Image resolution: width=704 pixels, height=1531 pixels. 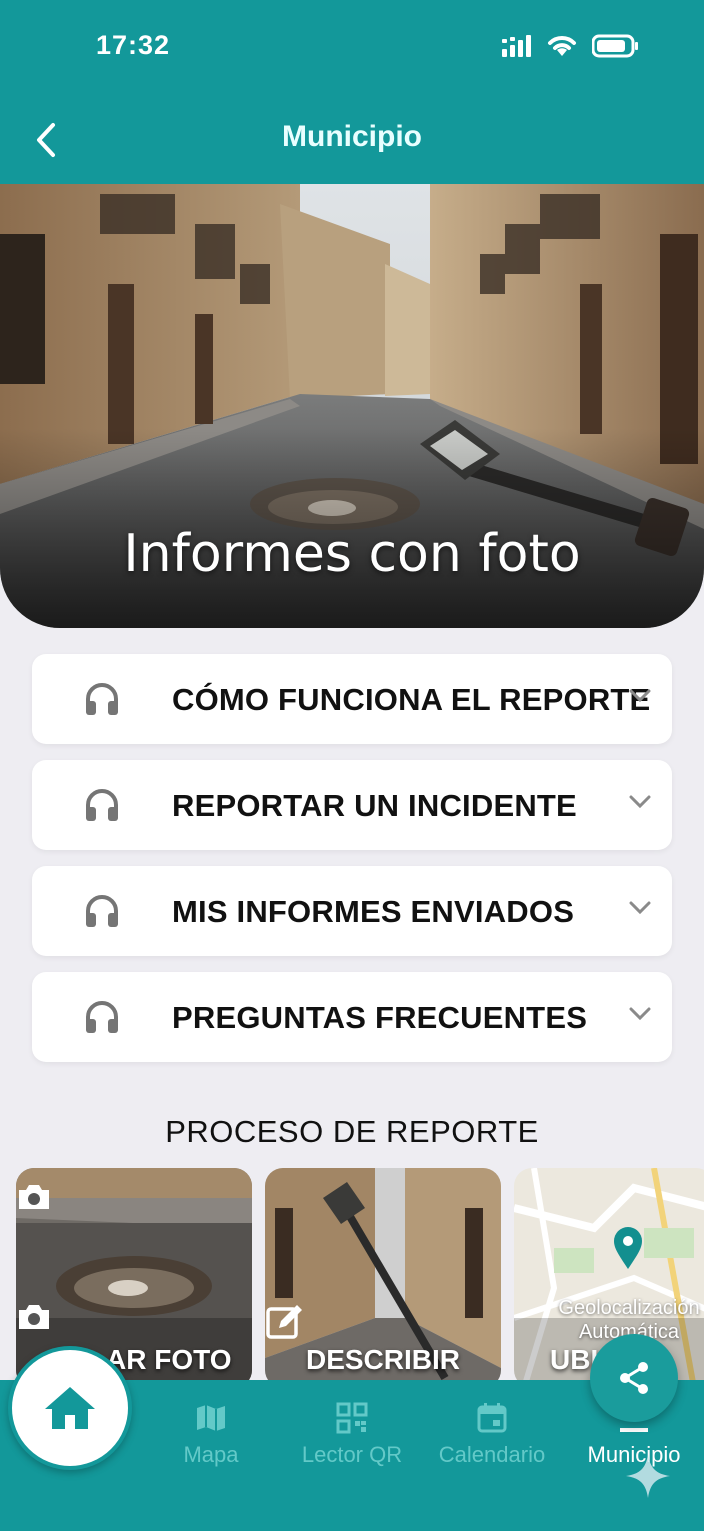 I want to click on nav-item-map: Mapa, so click(x=211, y=1434).